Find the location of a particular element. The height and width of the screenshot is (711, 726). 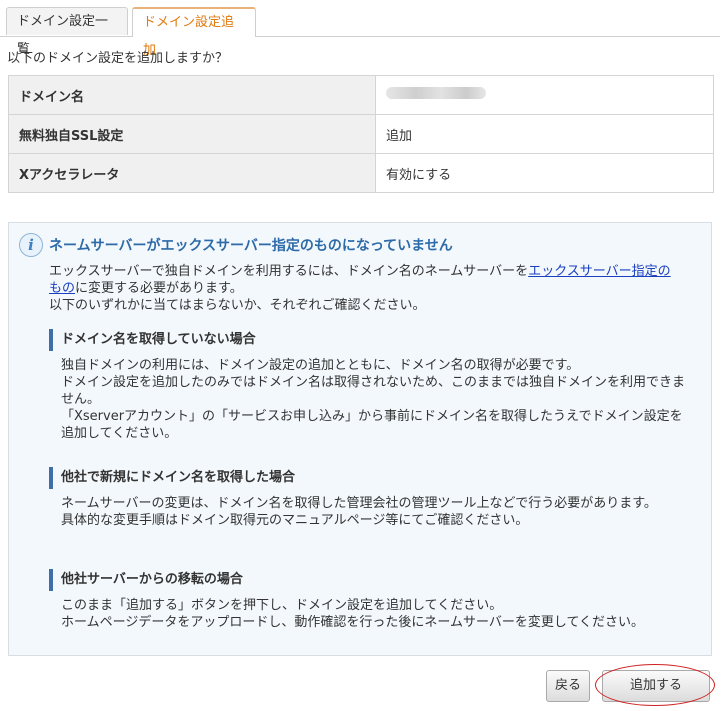

row-key: 無料独自SSL設定 is located at coordinates (192, 134).